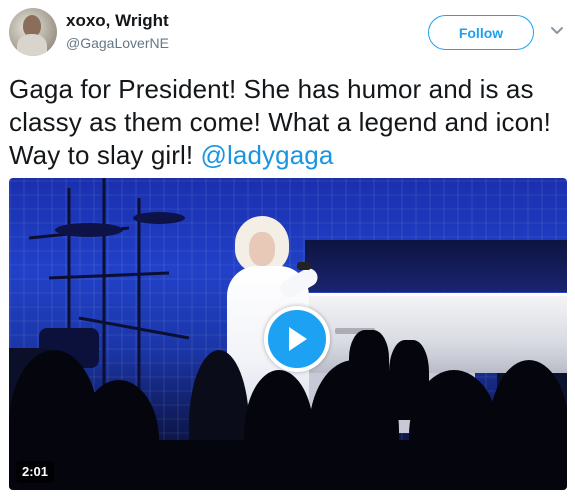 Image resolution: width=575 pixels, height=499 pixels. I want to click on avatar-body, so click(32, 45).